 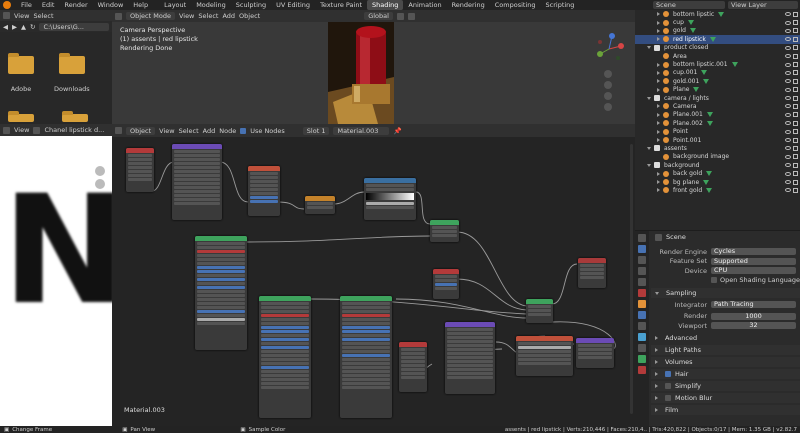 What do you see at coordinates (725, 409) in the screenshot?
I see `film-section: Film` at bounding box center [725, 409].